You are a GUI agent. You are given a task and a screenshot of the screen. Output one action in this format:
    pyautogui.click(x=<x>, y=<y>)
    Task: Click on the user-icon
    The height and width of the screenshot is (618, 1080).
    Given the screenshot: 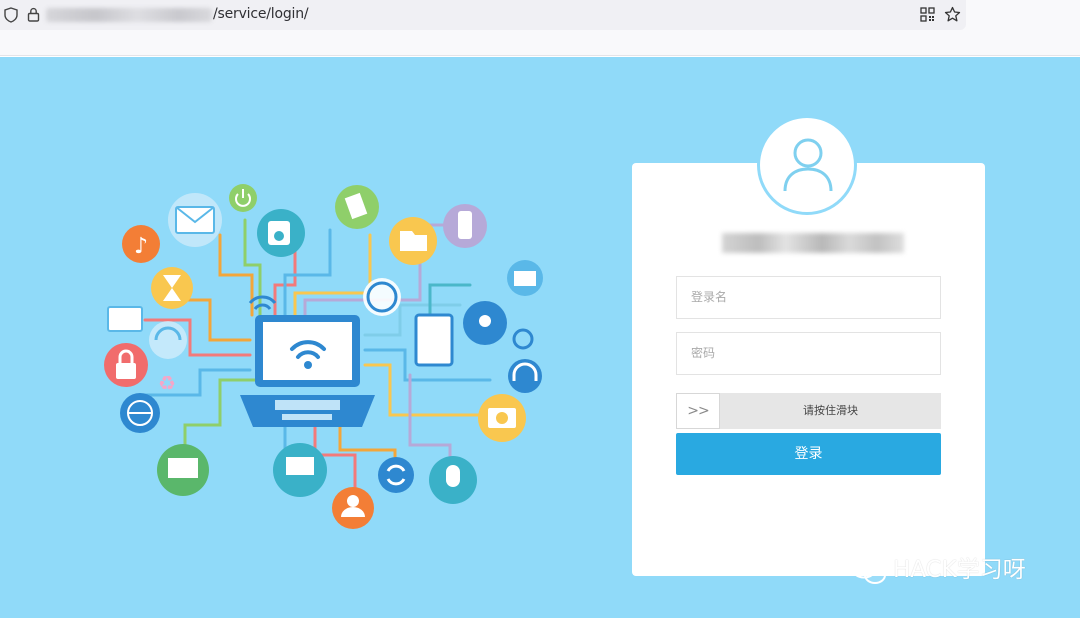 What is the action you would take?
    pyautogui.click(x=808, y=165)
    